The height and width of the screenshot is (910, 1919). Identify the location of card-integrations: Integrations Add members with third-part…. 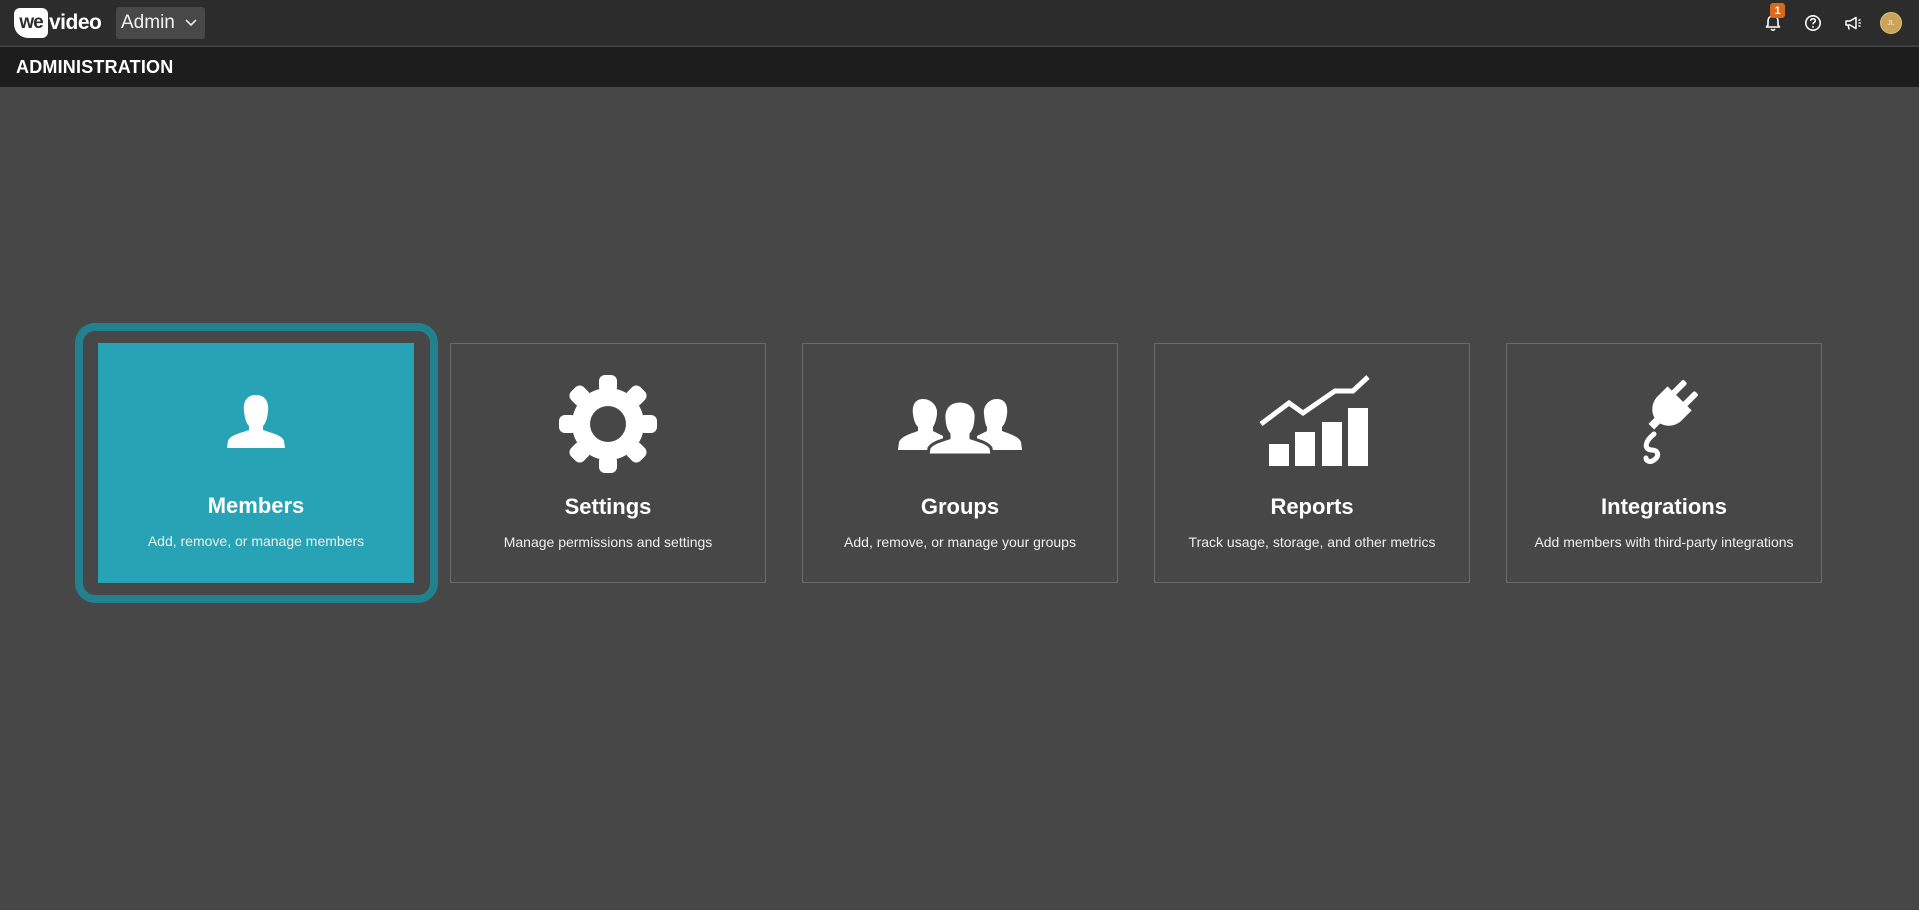
(1664, 463).